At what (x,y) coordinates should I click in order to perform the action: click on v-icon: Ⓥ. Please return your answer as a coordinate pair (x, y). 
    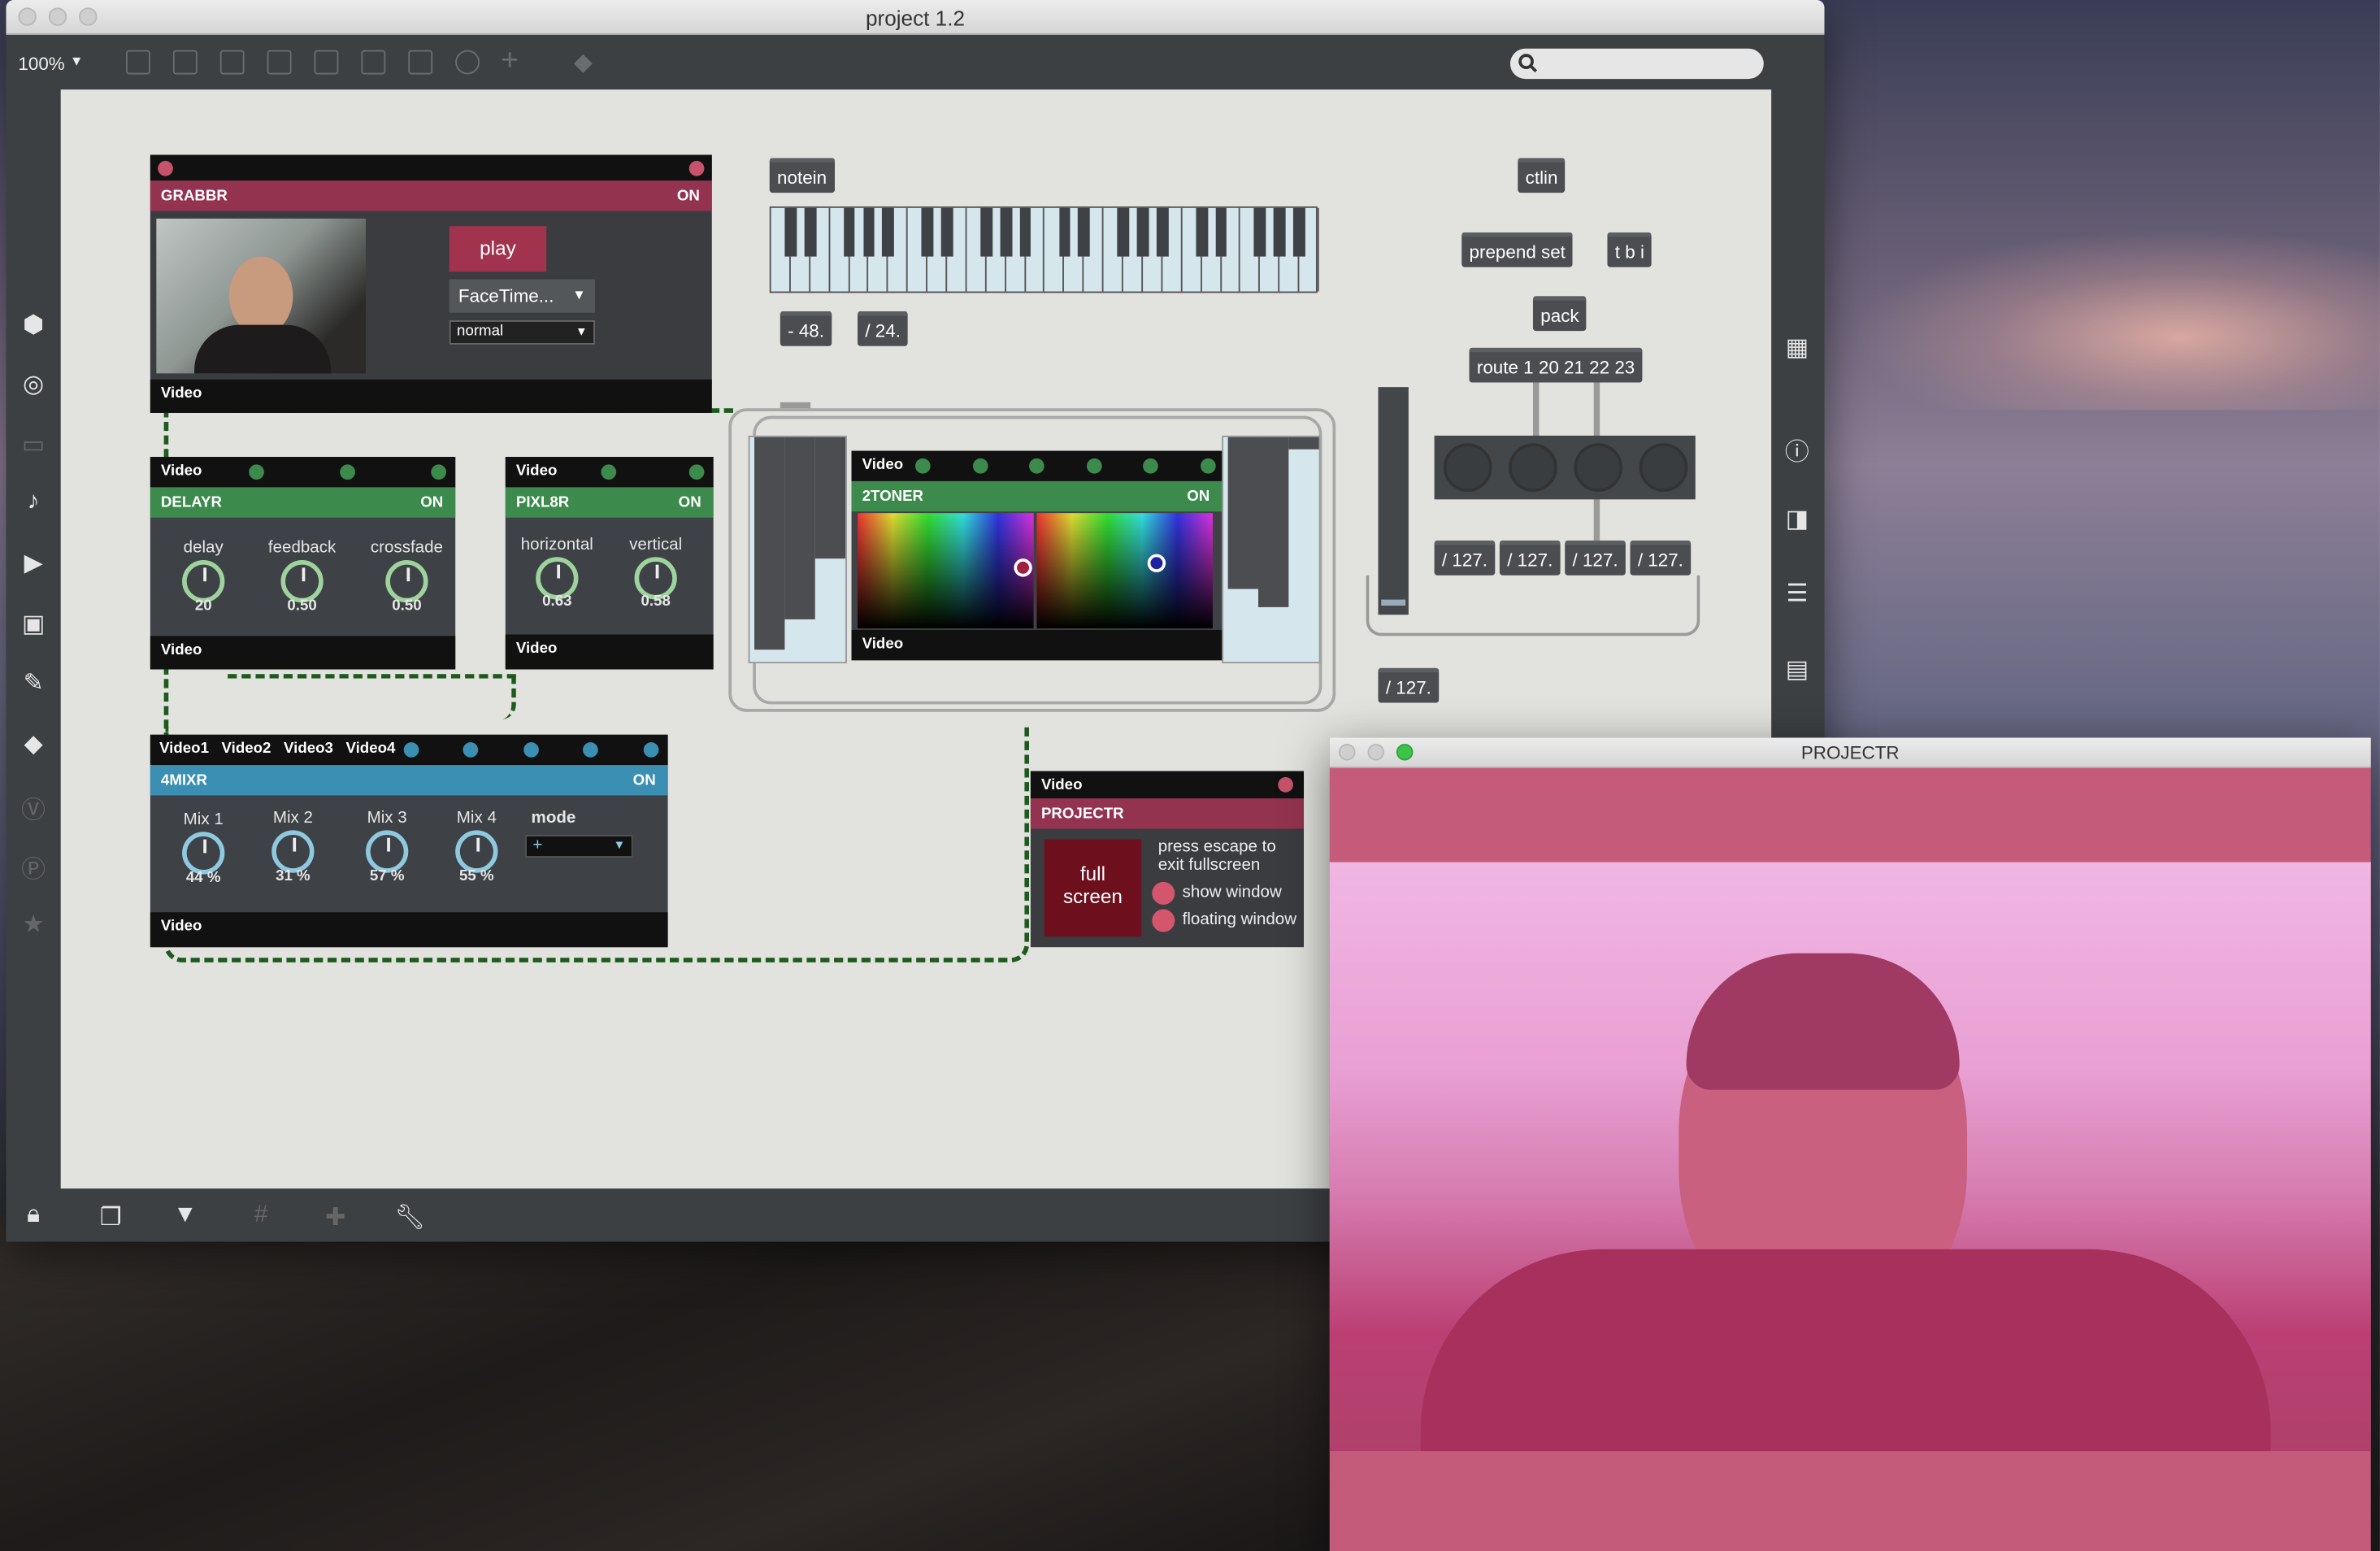
    Looking at the image, I should click on (33, 807).